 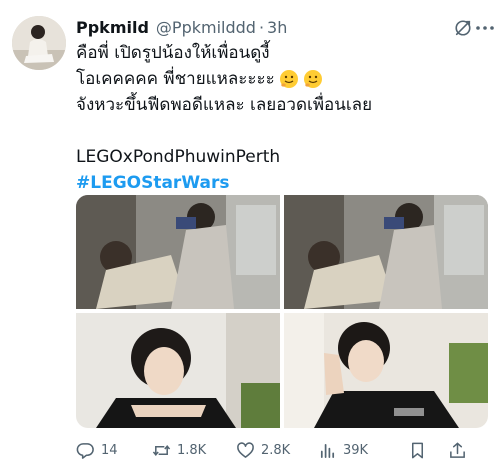 What do you see at coordinates (178, 157) in the screenshot?
I see `tag-line: LEGOxPondPhuwinPerth` at bounding box center [178, 157].